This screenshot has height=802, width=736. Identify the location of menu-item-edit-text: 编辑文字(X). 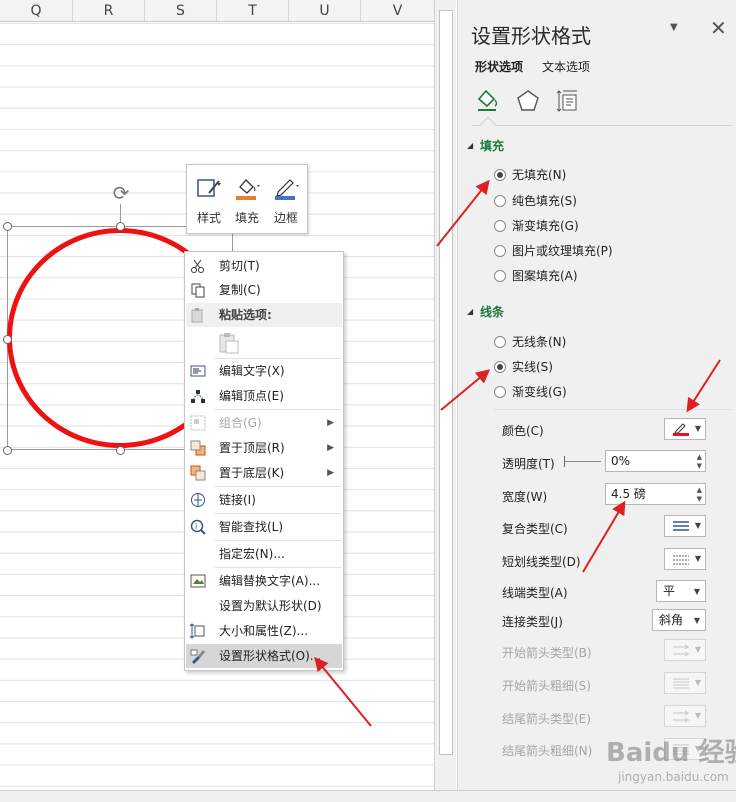
(264, 371).